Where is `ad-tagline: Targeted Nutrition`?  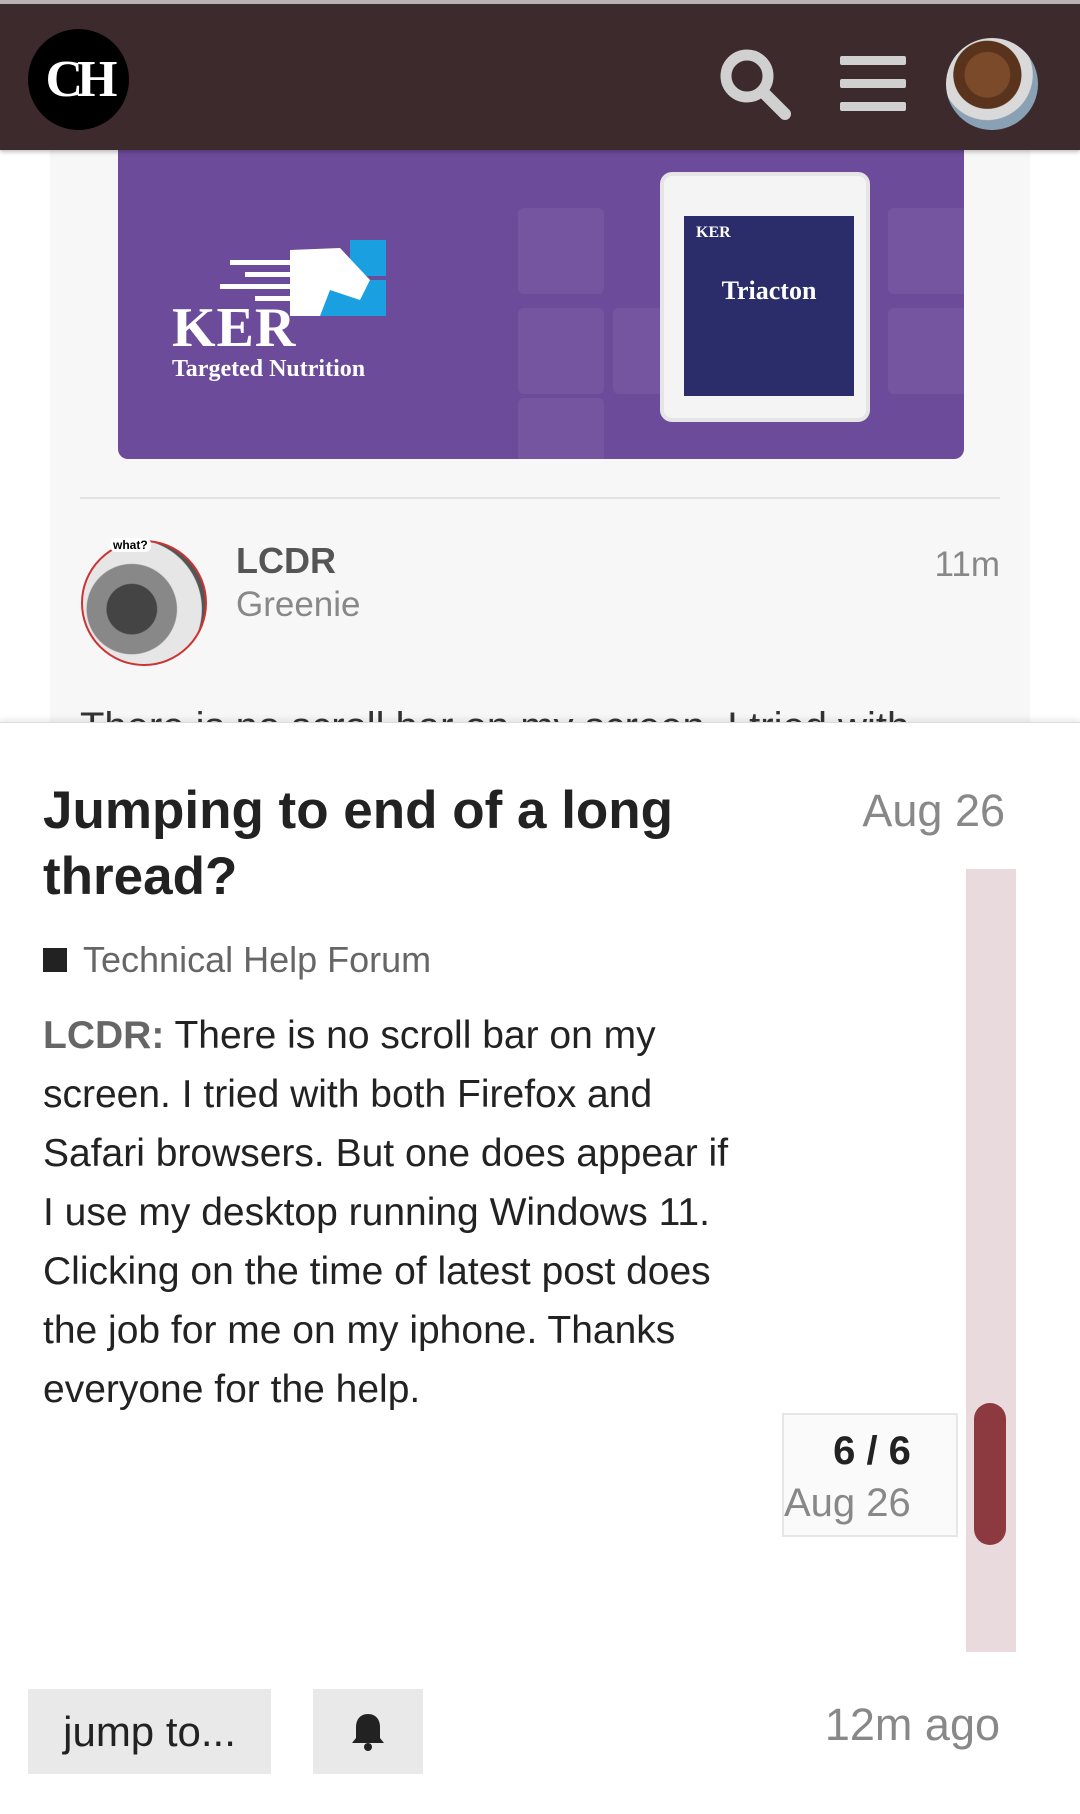
ad-tagline: Targeted Nutrition is located at coordinates (269, 369).